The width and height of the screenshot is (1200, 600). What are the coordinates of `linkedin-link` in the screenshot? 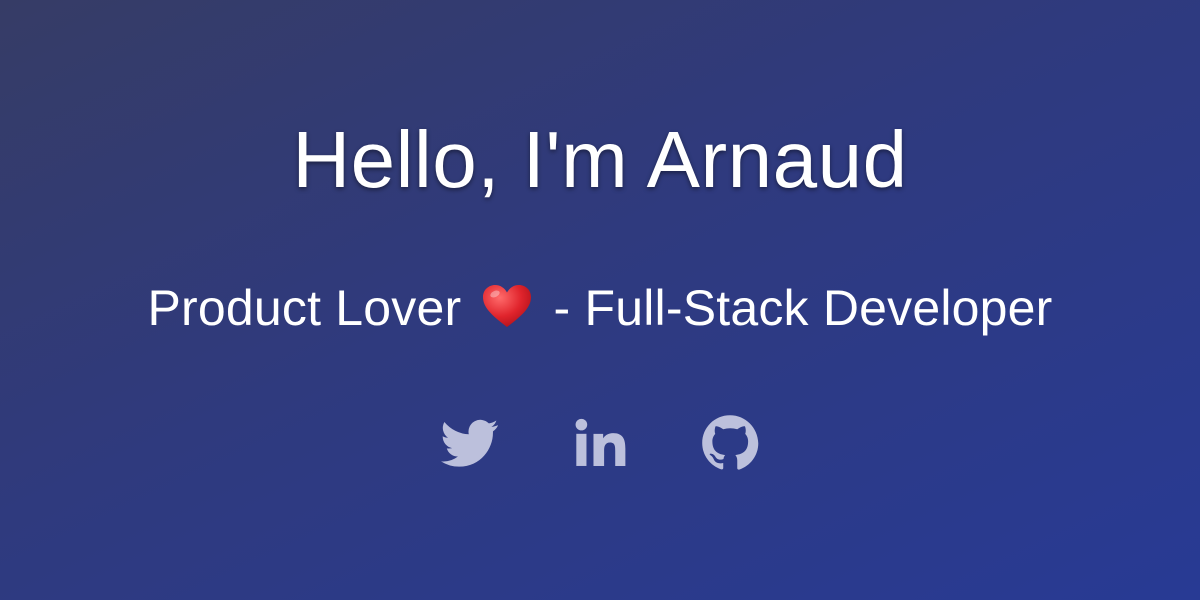 It's located at (600, 443).